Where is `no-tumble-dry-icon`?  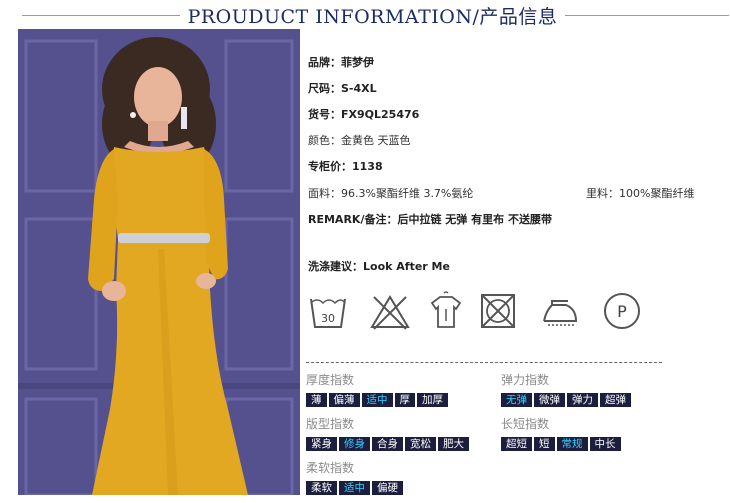 no-tumble-dry-icon is located at coordinates (498, 312).